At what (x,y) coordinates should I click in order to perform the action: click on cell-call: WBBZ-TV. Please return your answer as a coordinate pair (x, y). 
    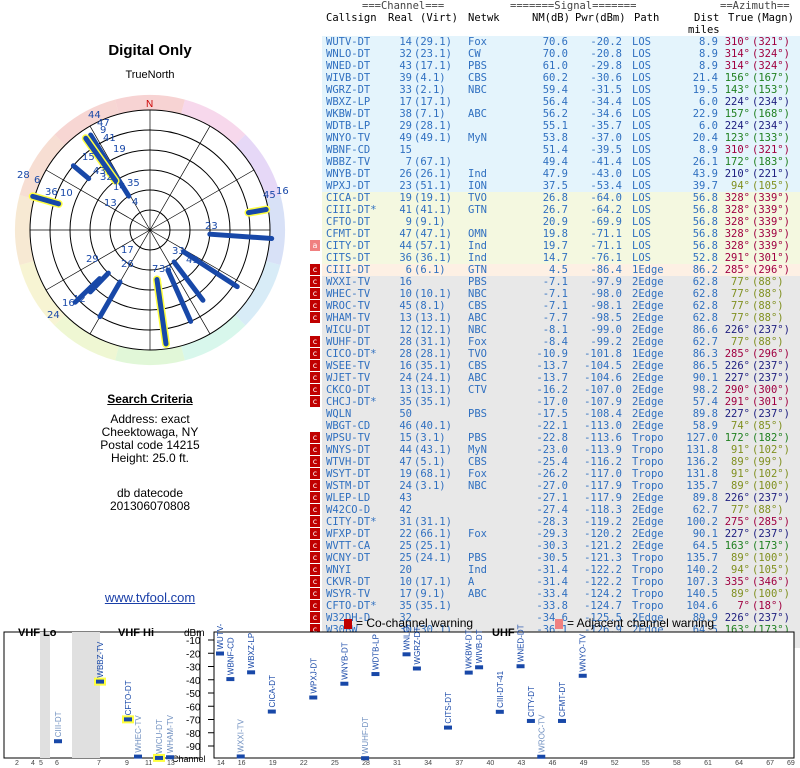
    Looking at the image, I should click on (348, 162).